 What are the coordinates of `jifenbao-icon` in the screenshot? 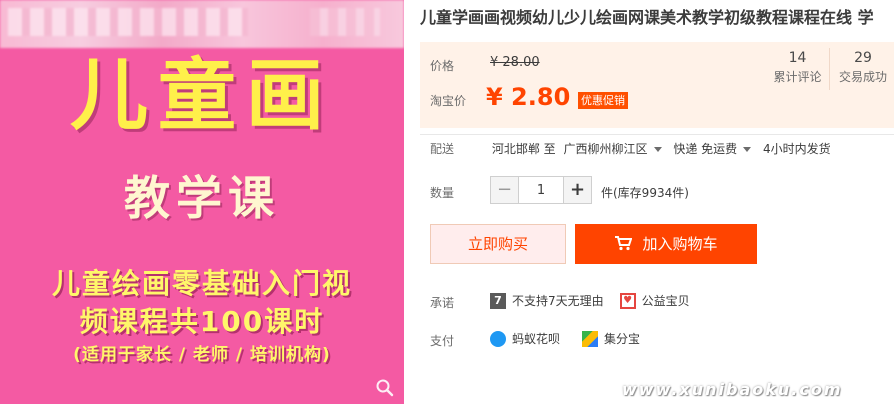 It's located at (590, 338).